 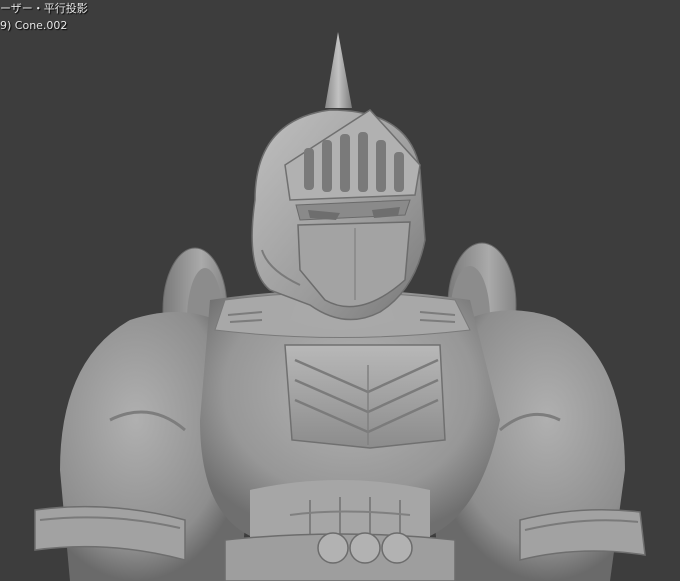 What do you see at coordinates (340, 510) in the screenshot?
I see `abdomen` at bounding box center [340, 510].